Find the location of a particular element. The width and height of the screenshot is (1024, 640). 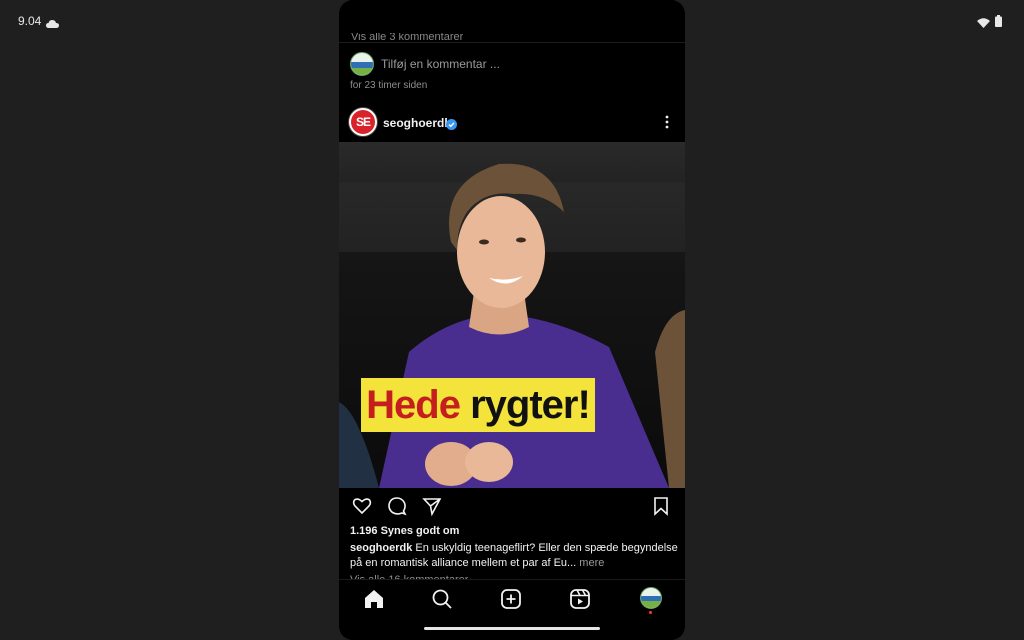

headline-banner: Hede rygter! is located at coordinates (478, 405).